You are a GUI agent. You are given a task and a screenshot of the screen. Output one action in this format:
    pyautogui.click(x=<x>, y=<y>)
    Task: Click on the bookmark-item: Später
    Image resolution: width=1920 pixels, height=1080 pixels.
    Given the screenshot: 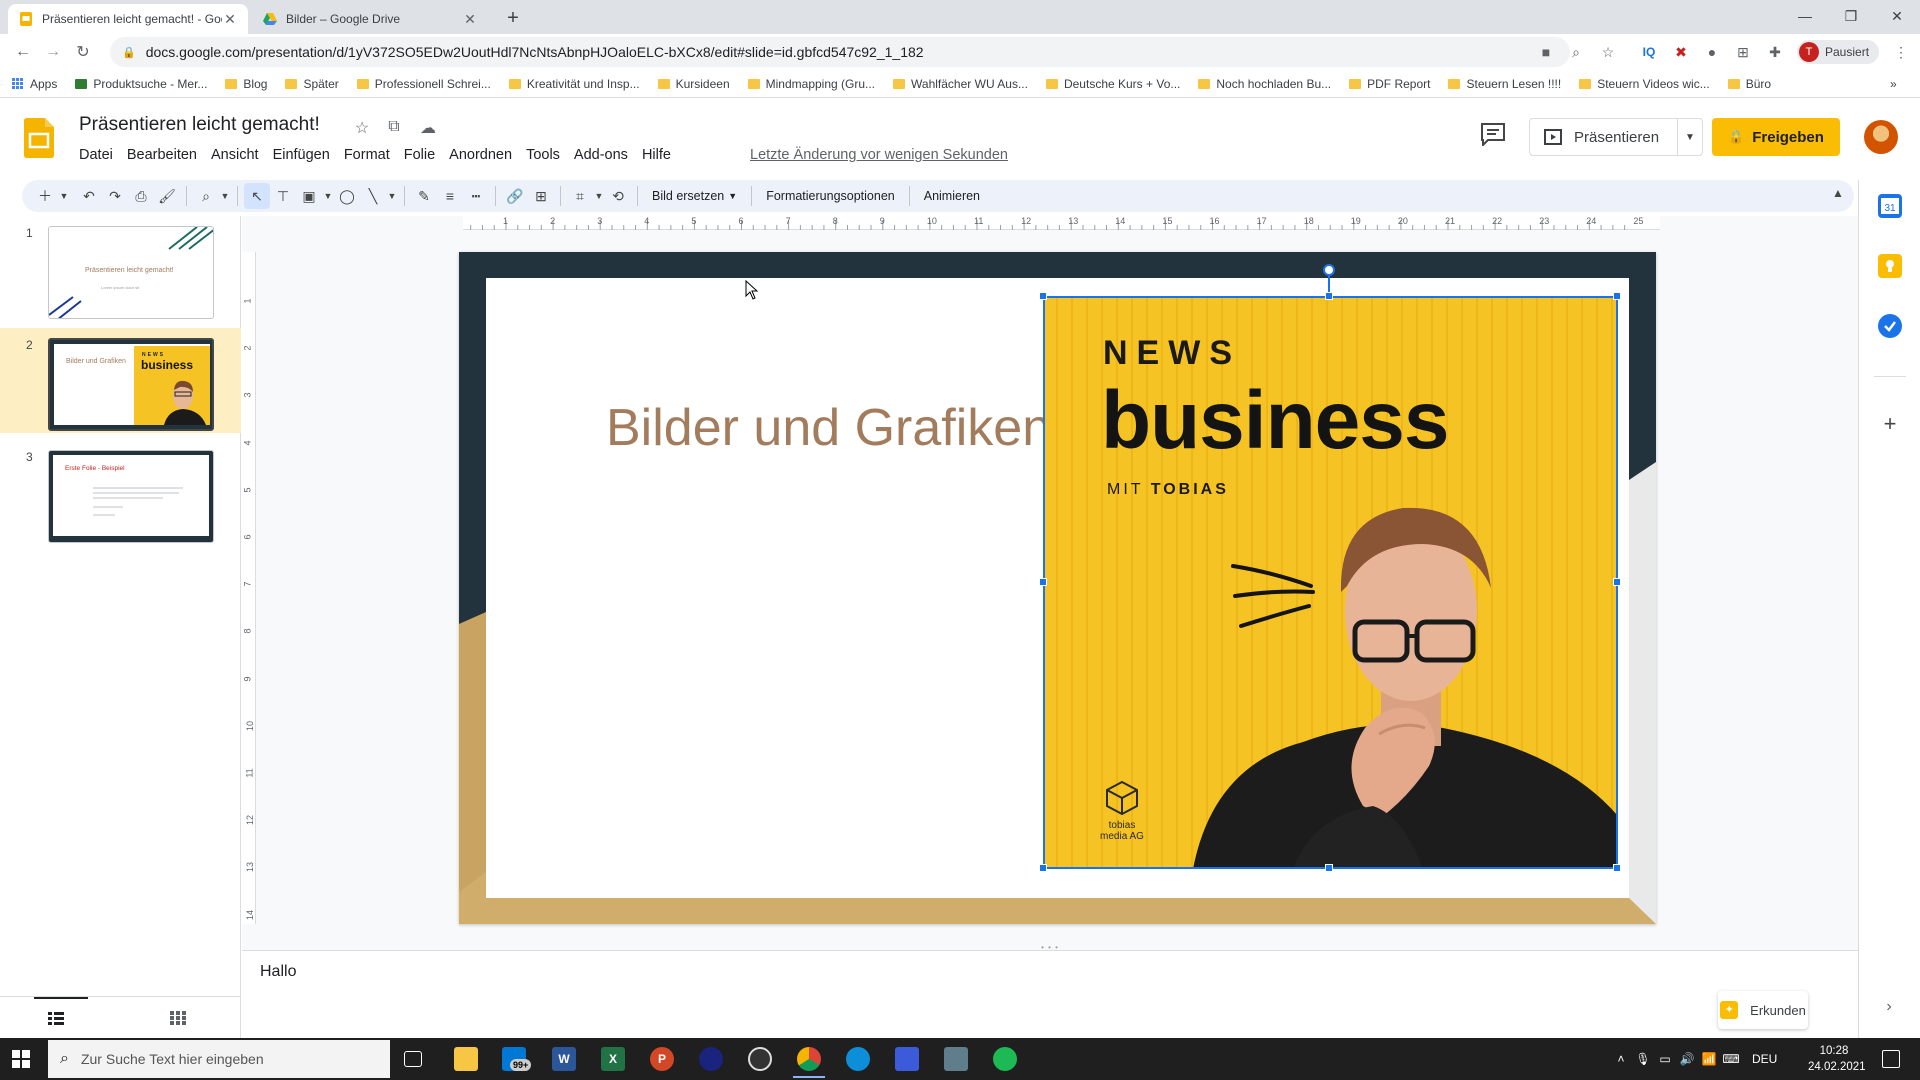 What is the action you would take?
    pyautogui.click(x=312, y=84)
    